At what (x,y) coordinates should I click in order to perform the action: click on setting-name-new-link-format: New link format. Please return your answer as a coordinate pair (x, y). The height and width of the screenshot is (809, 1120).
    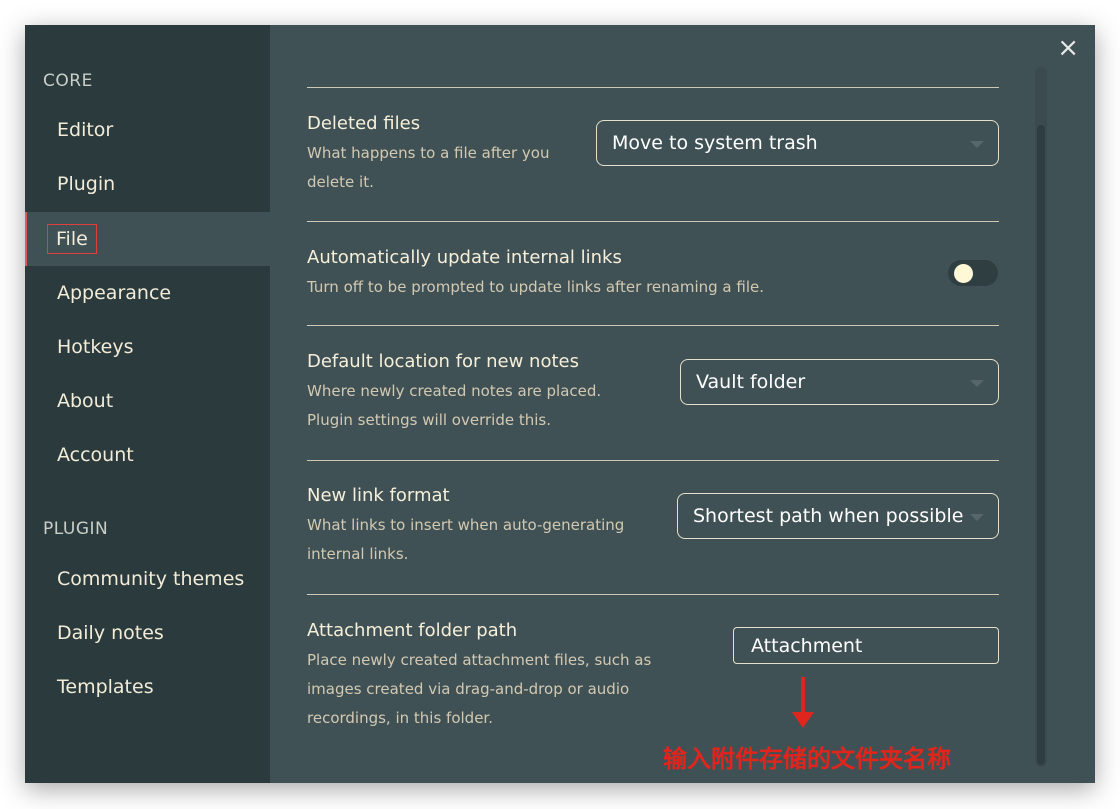
    Looking at the image, I should click on (378, 495).